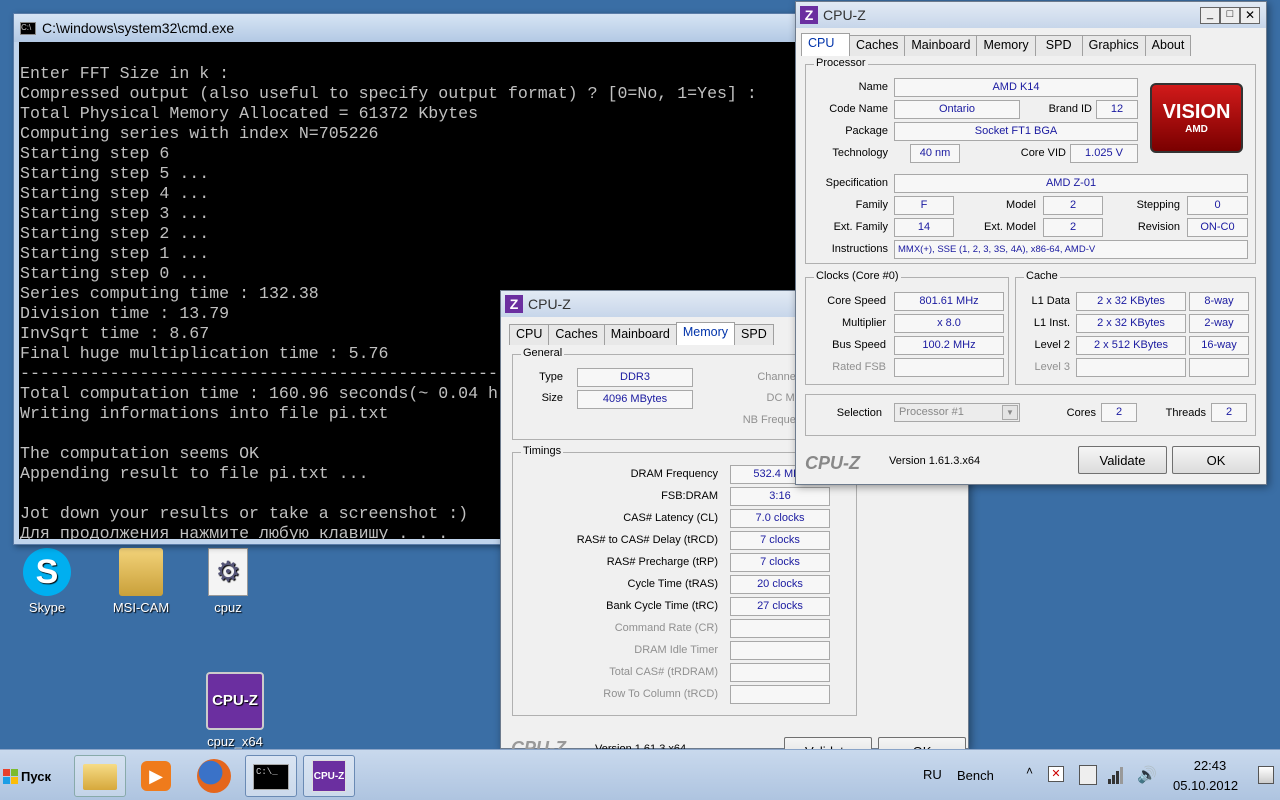 The height and width of the screenshot is (800, 1280). What do you see at coordinates (860, 227) in the screenshot?
I see `ext-family-label: Ext. Family` at bounding box center [860, 227].